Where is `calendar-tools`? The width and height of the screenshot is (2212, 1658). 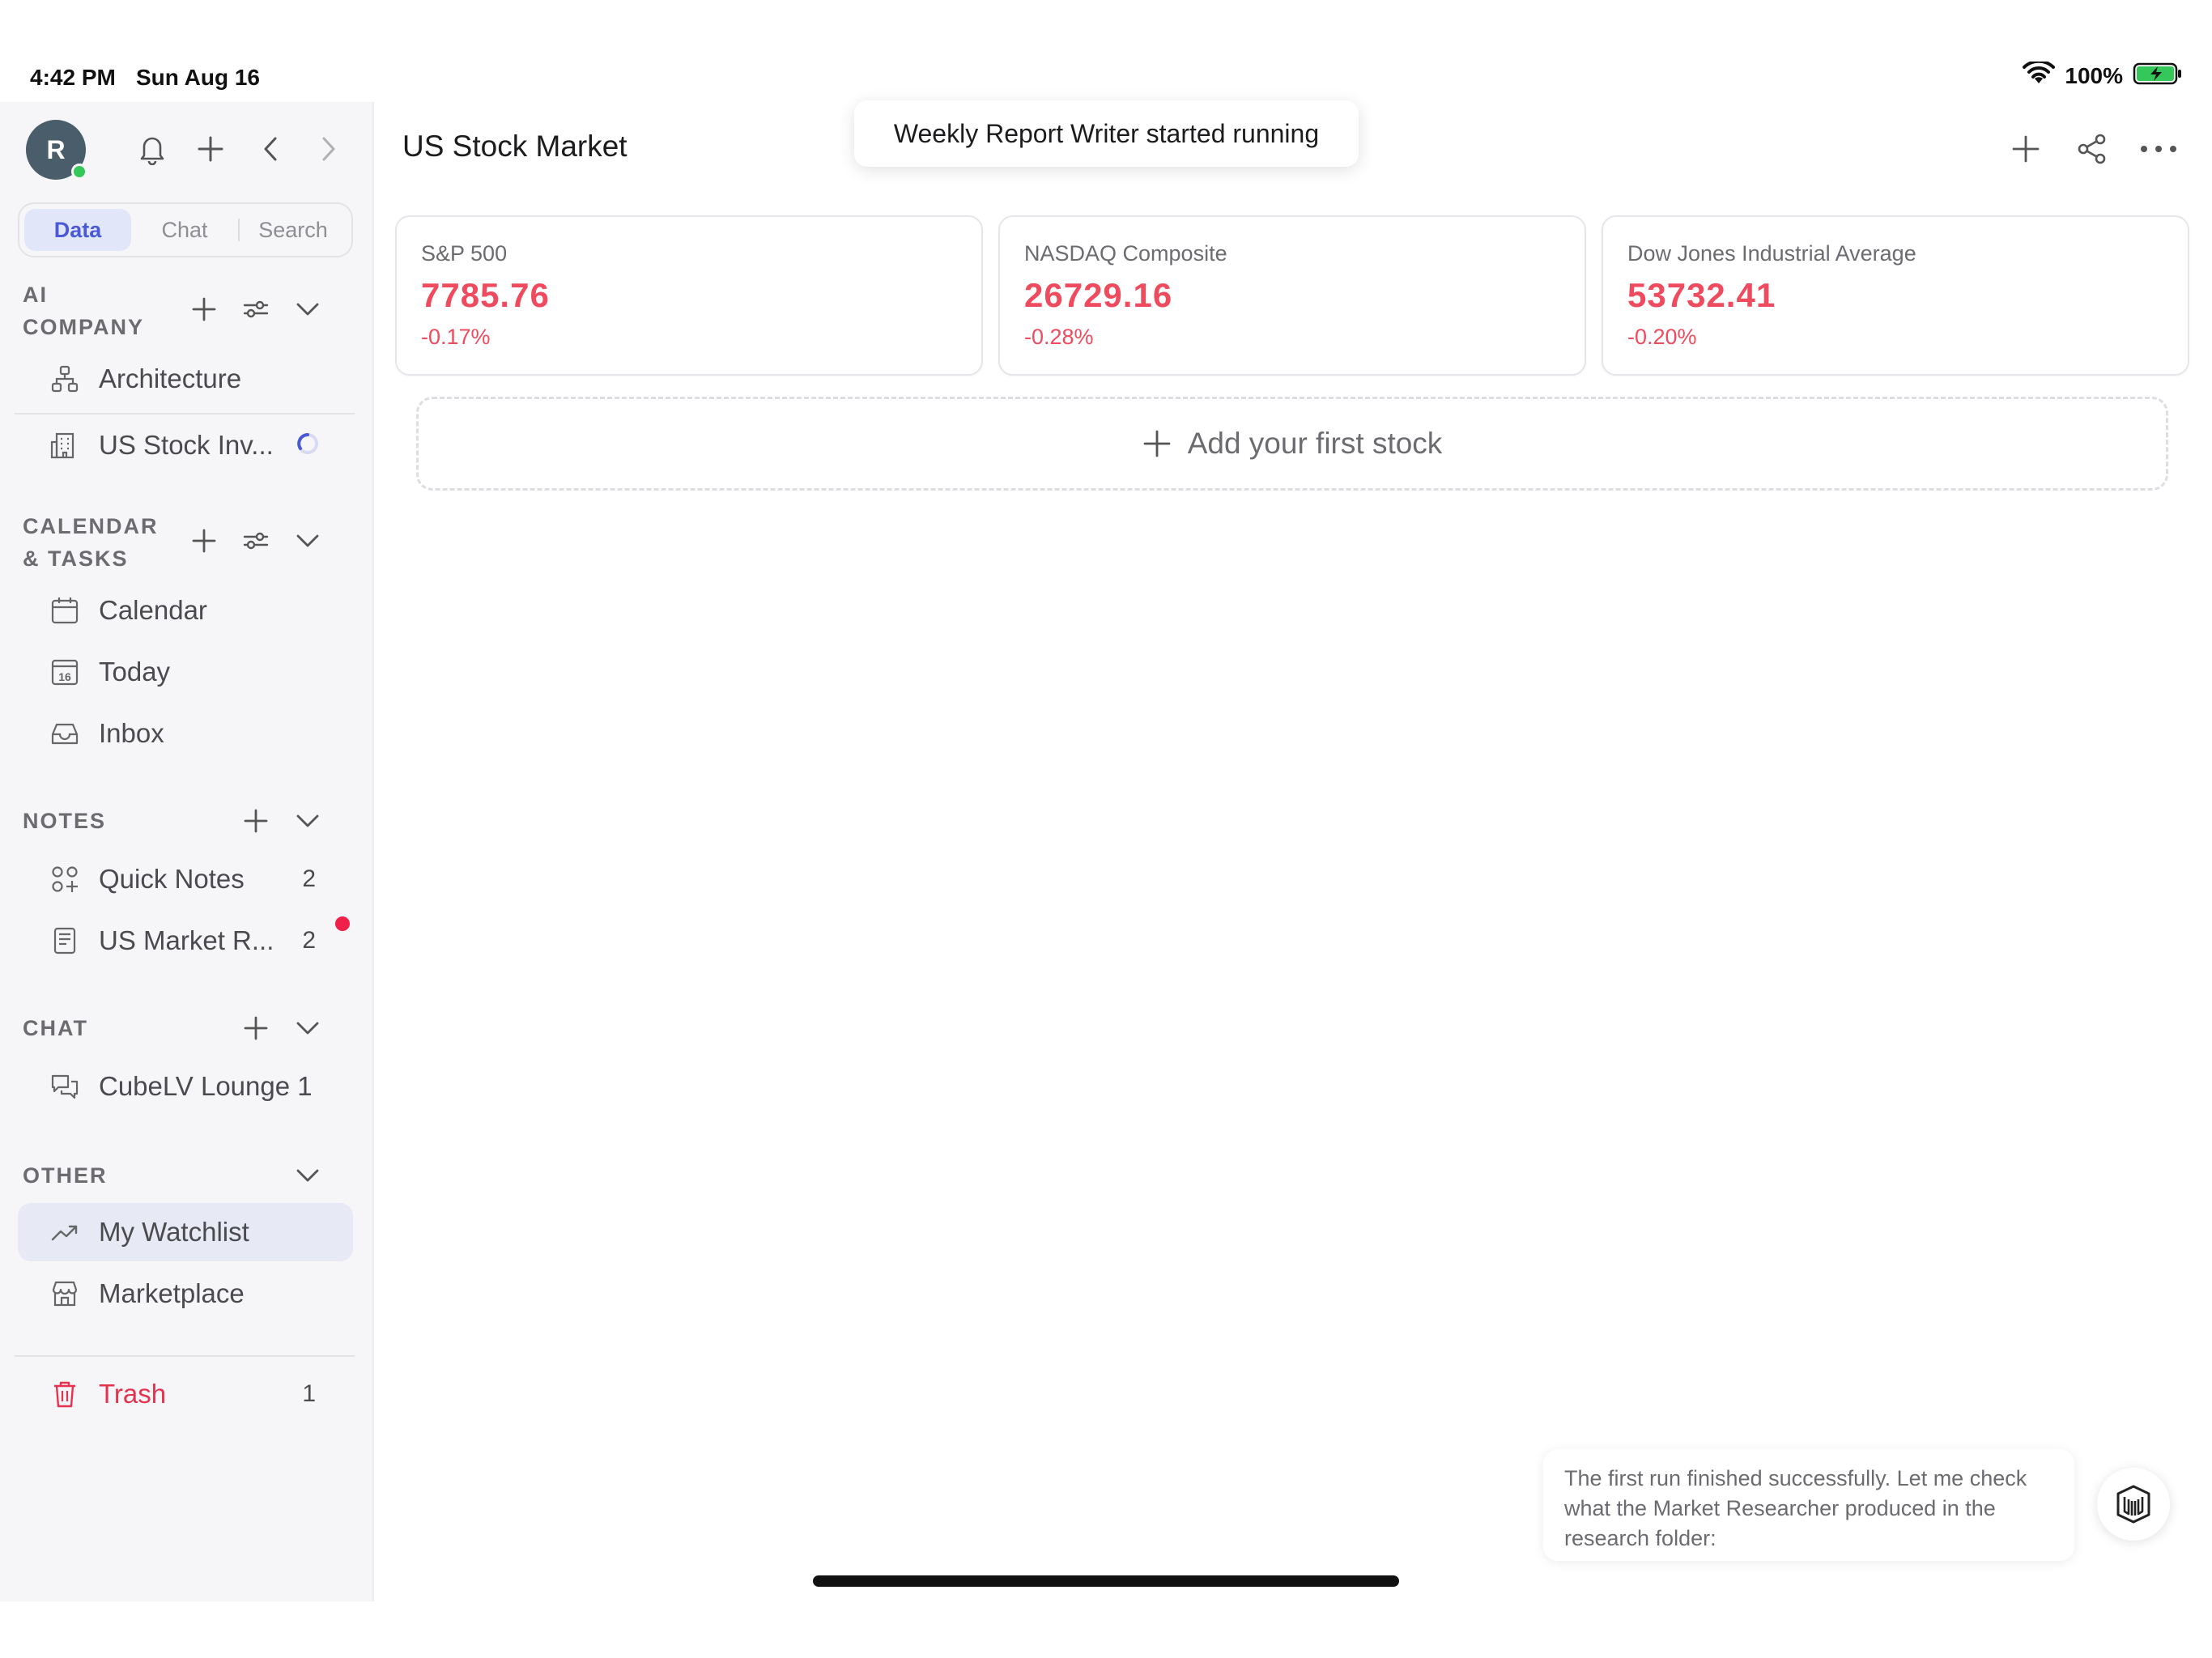 calendar-tools is located at coordinates (251, 541).